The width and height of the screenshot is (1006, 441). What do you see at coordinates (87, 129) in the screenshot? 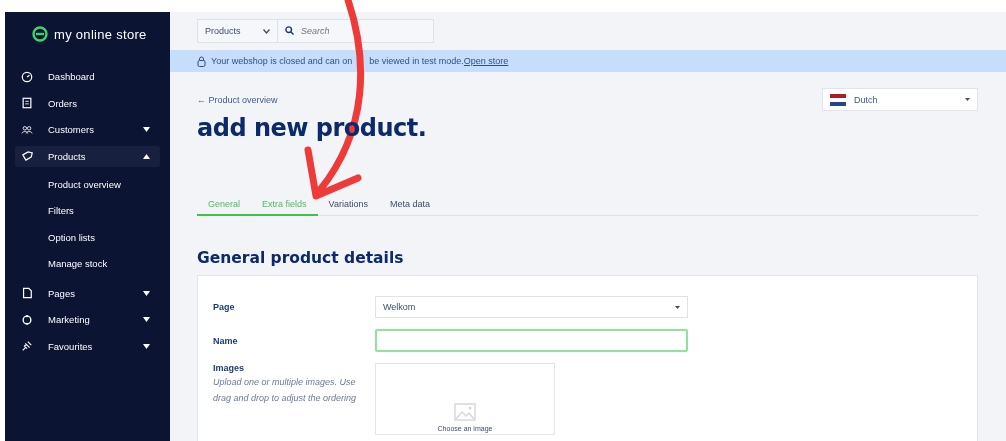
I see `nav-item: Customers` at bounding box center [87, 129].